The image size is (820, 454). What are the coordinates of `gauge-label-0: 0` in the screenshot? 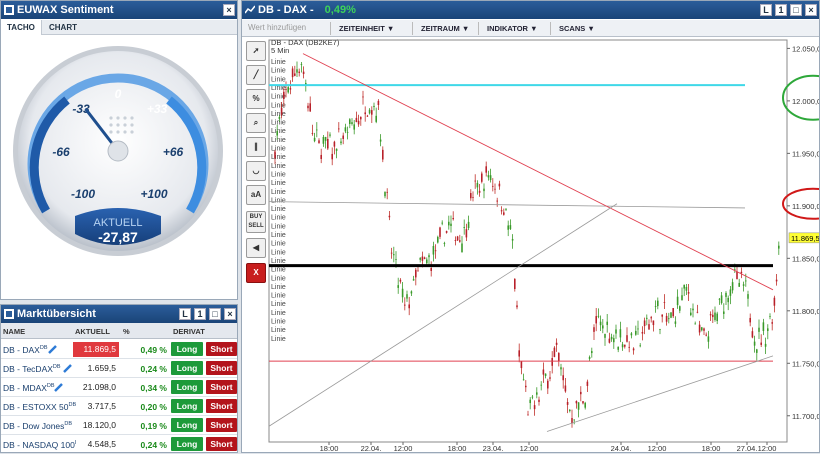 It's located at (118, 94).